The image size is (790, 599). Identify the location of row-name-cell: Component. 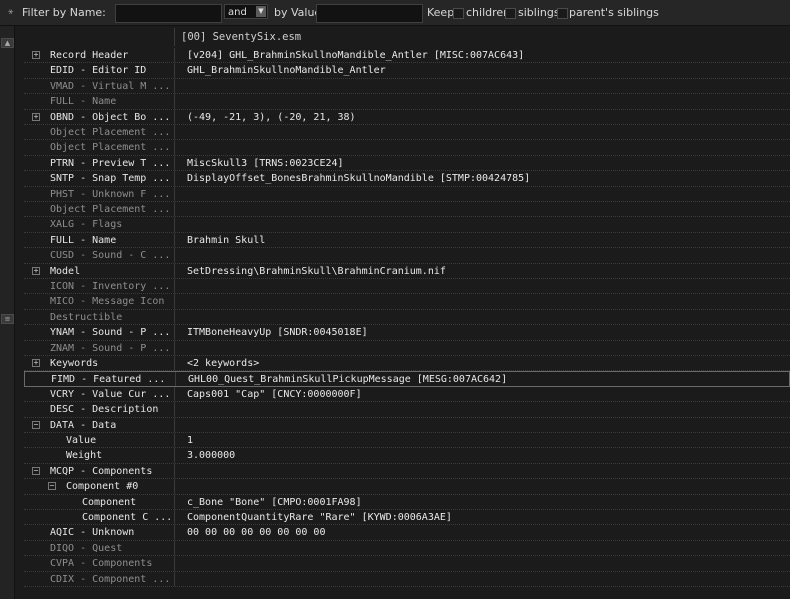
(99, 501).